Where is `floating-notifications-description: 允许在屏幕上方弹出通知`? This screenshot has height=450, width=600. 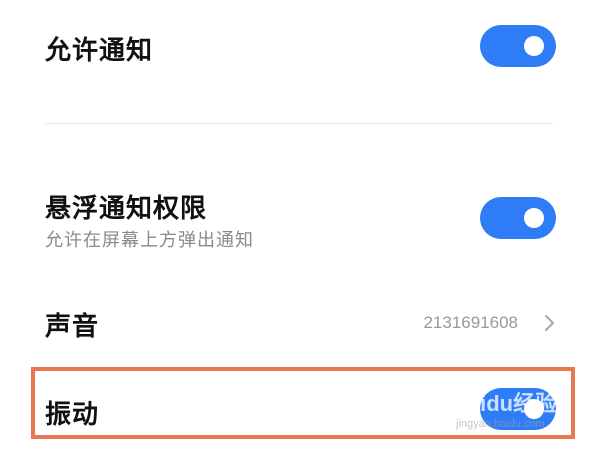
floating-notifications-description: 允许在屏幕上方弹出通知 is located at coordinates (149, 240).